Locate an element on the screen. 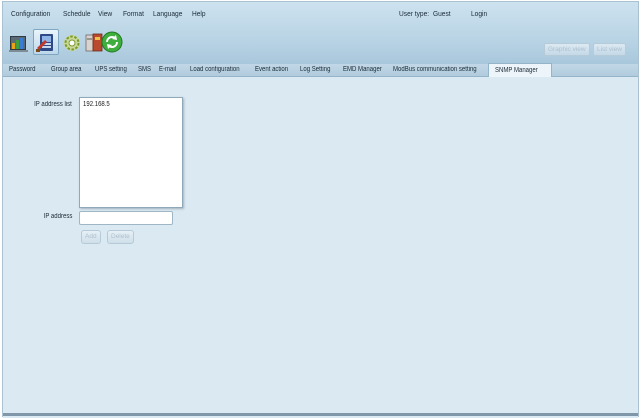  list-view-button: List view is located at coordinates (609, 49).